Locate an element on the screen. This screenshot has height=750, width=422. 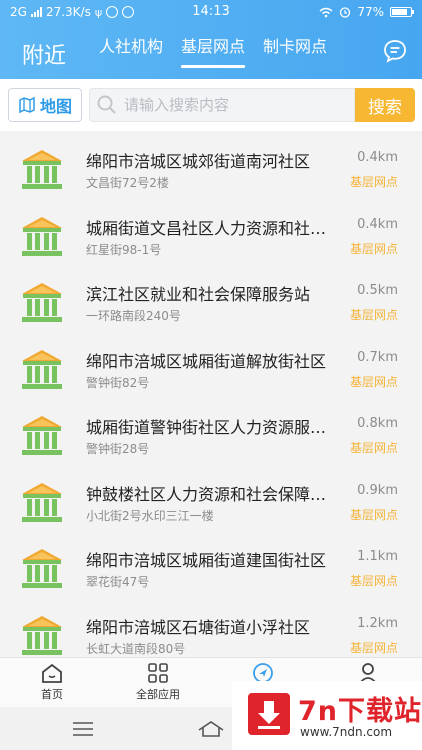
nav-home-label: 首页 is located at coordinates (52, 694).